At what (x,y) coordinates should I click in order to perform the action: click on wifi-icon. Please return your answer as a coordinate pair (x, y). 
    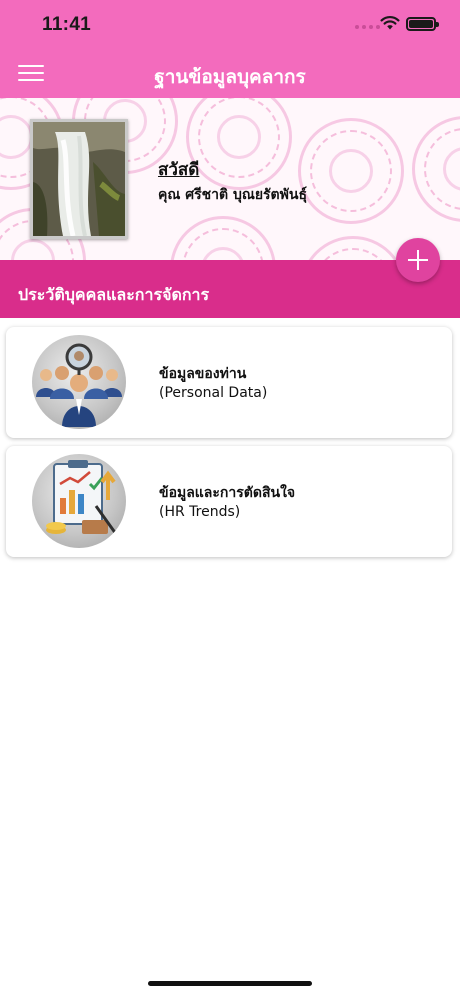
    Looking at the image, I should click on (390, 23).